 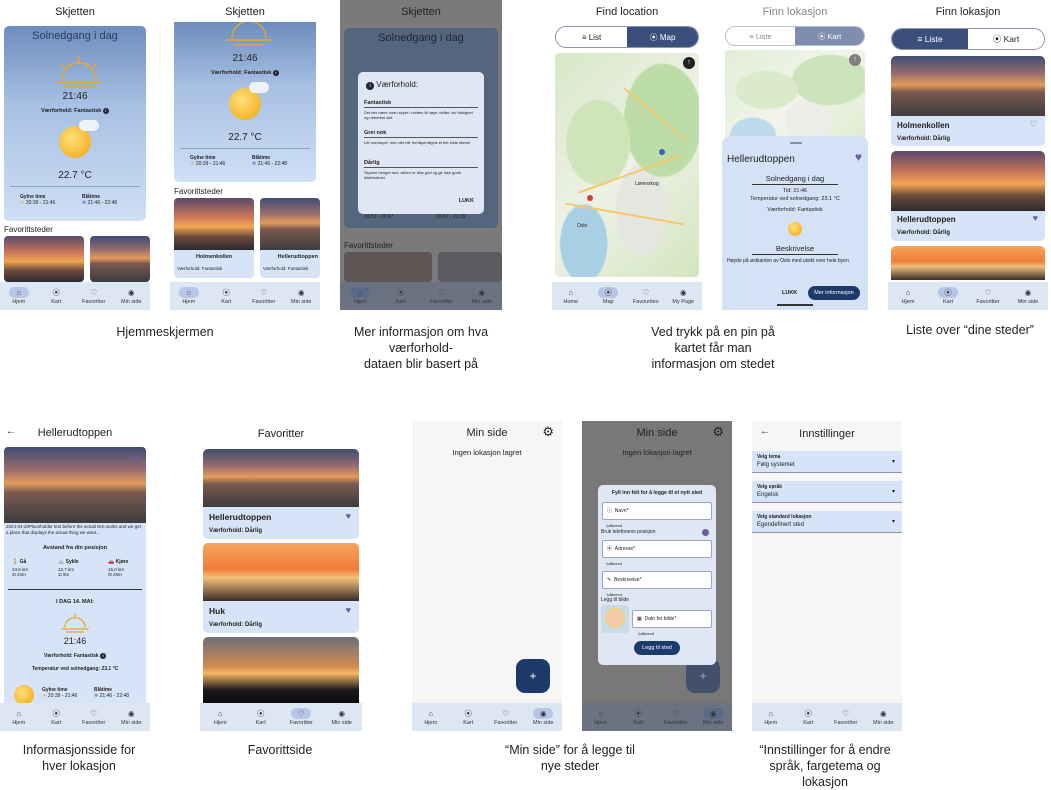 What do you see at coordinates (290, 238) in the screenshot?
I see `favorite-card: Hellerudtoppen Værforhold: Fantastisk` at bounding box center [290, 238].